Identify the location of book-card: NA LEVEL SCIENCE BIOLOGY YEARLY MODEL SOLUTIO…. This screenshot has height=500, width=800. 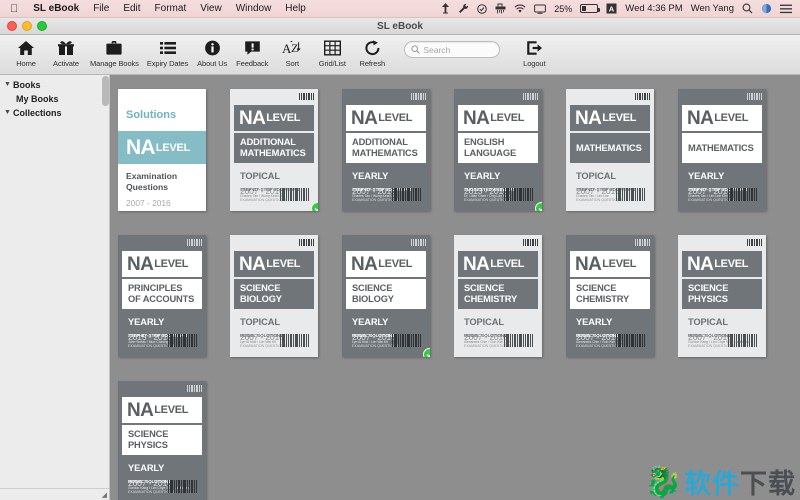
(386, 296).